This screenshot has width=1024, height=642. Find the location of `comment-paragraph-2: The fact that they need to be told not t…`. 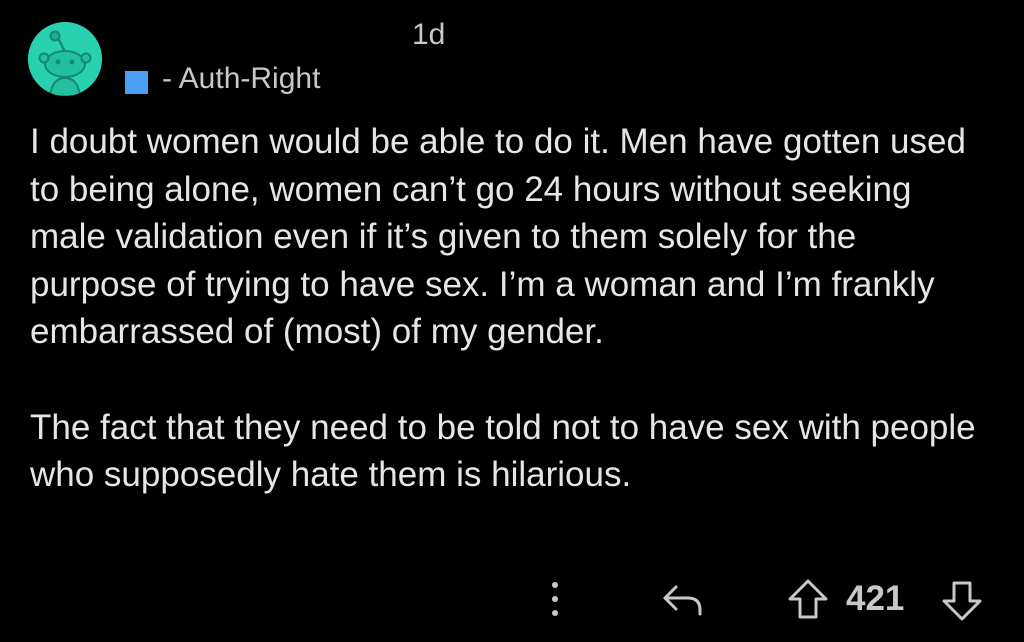

comment-paragraph-2: The fact that they need to be told not t… is located at coordinates (503, 451).